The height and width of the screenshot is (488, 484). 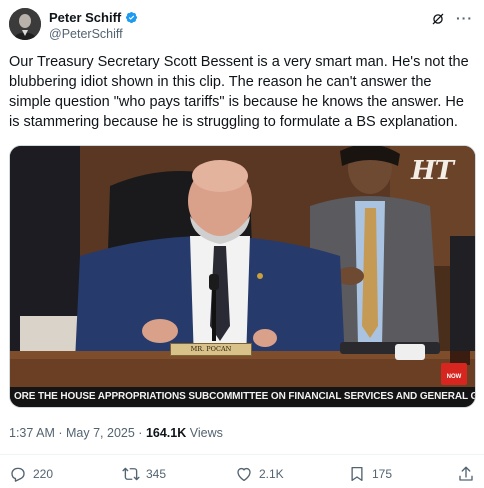 I want to click on retweet-count: 345, so click(x=156, y=474).